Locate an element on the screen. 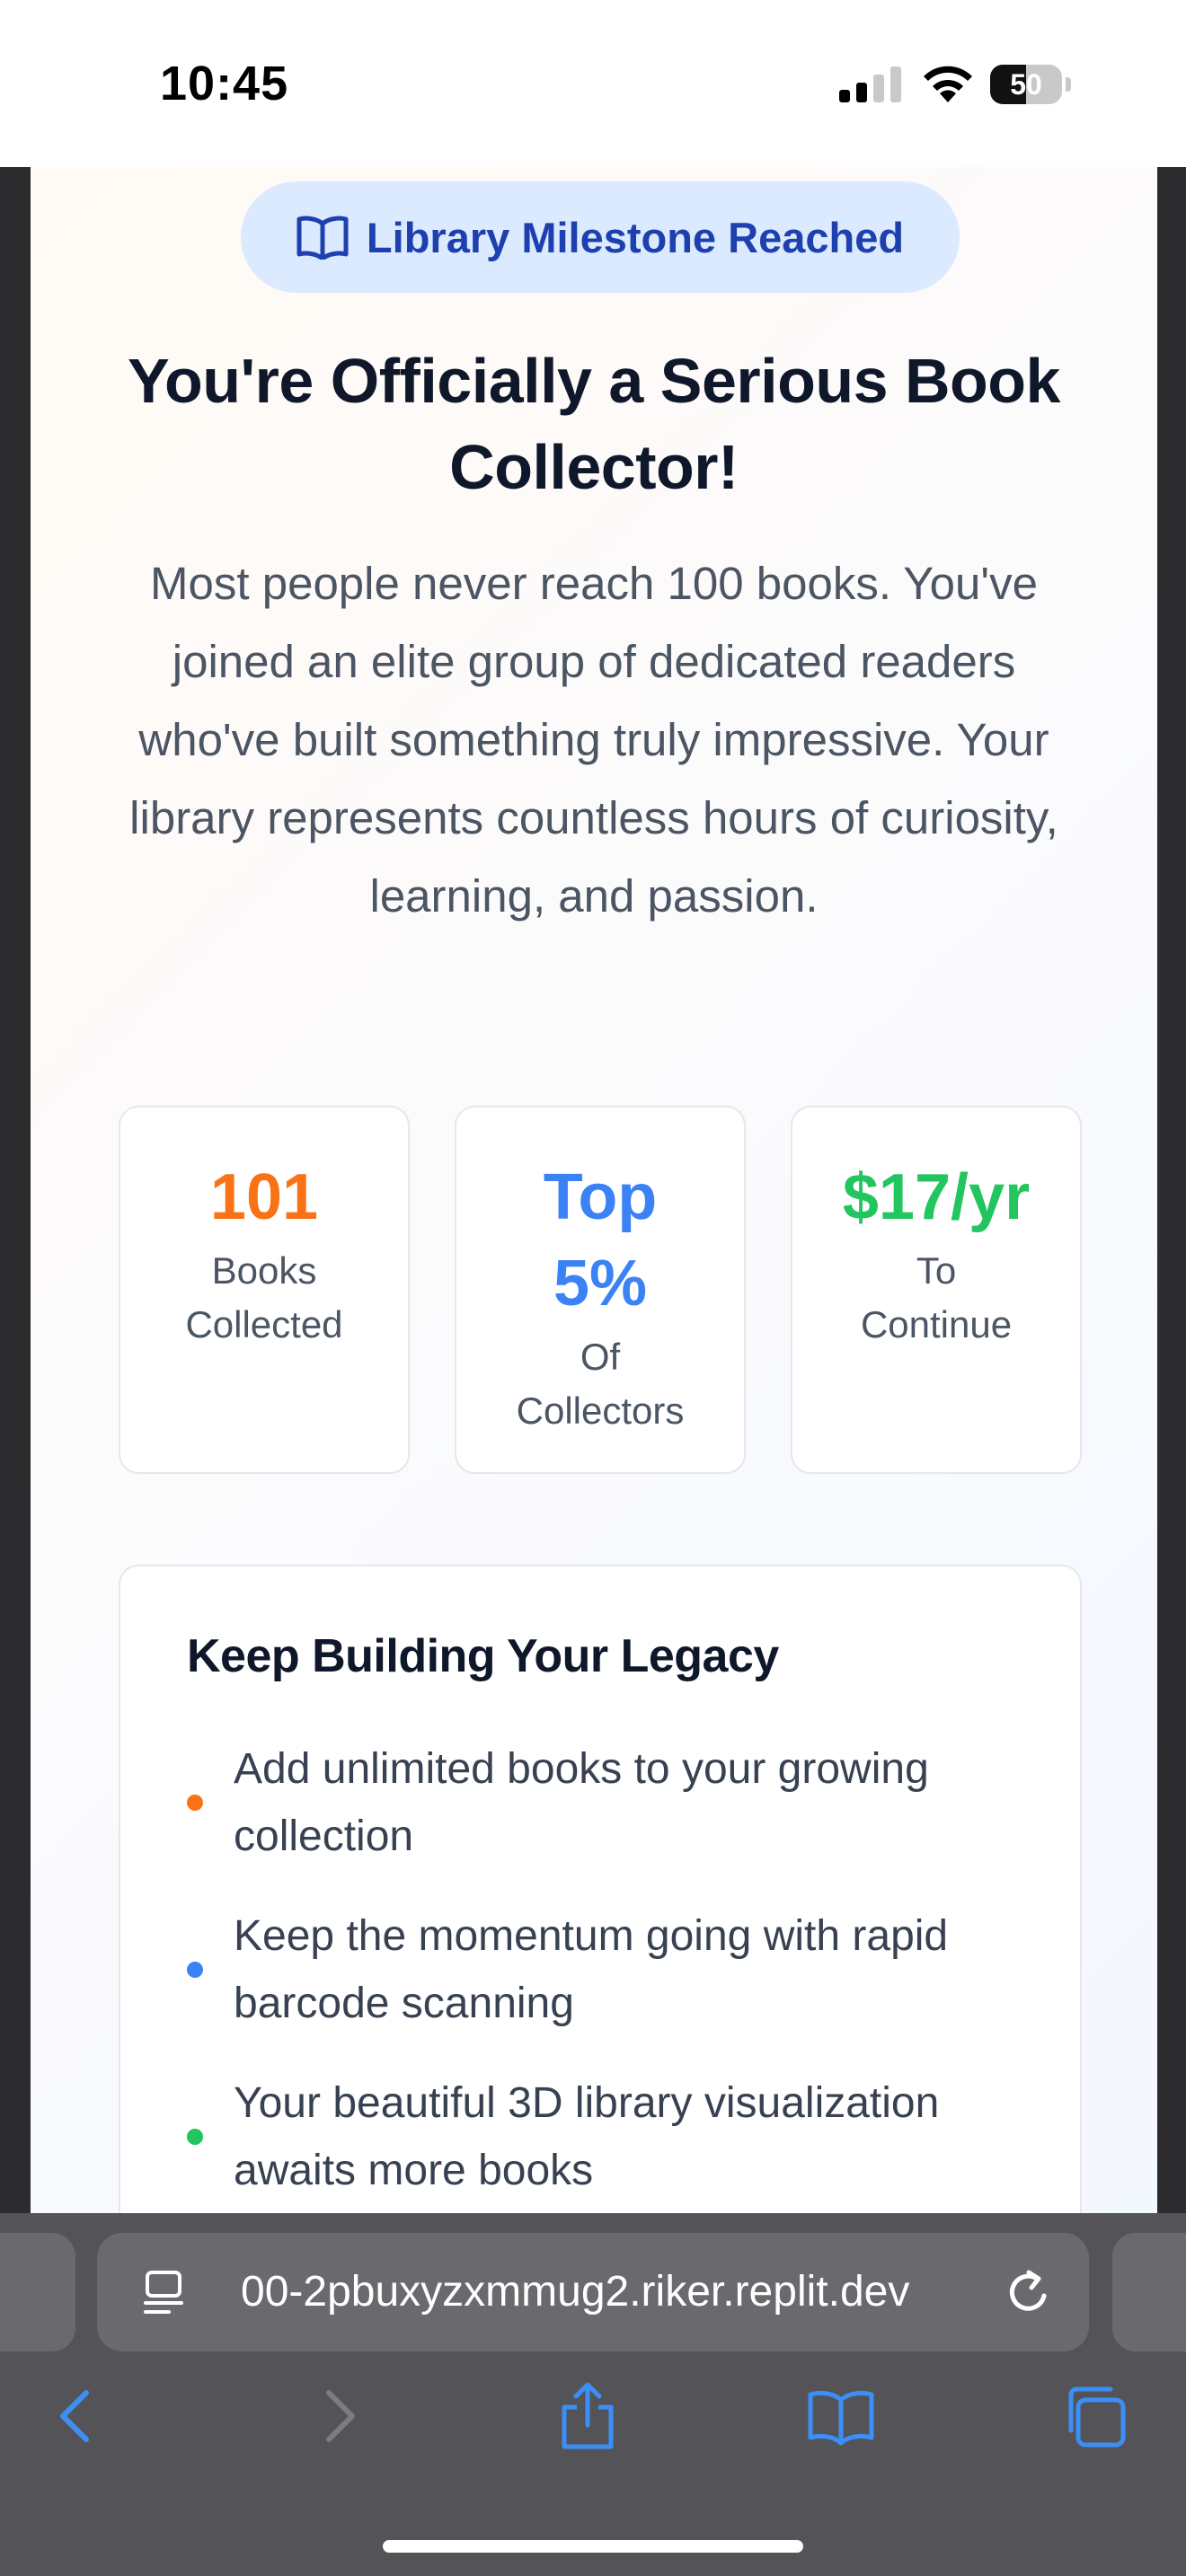 This screenshot has width=1186, height=2576. forward-icon is located at coordinates (338, 2416).